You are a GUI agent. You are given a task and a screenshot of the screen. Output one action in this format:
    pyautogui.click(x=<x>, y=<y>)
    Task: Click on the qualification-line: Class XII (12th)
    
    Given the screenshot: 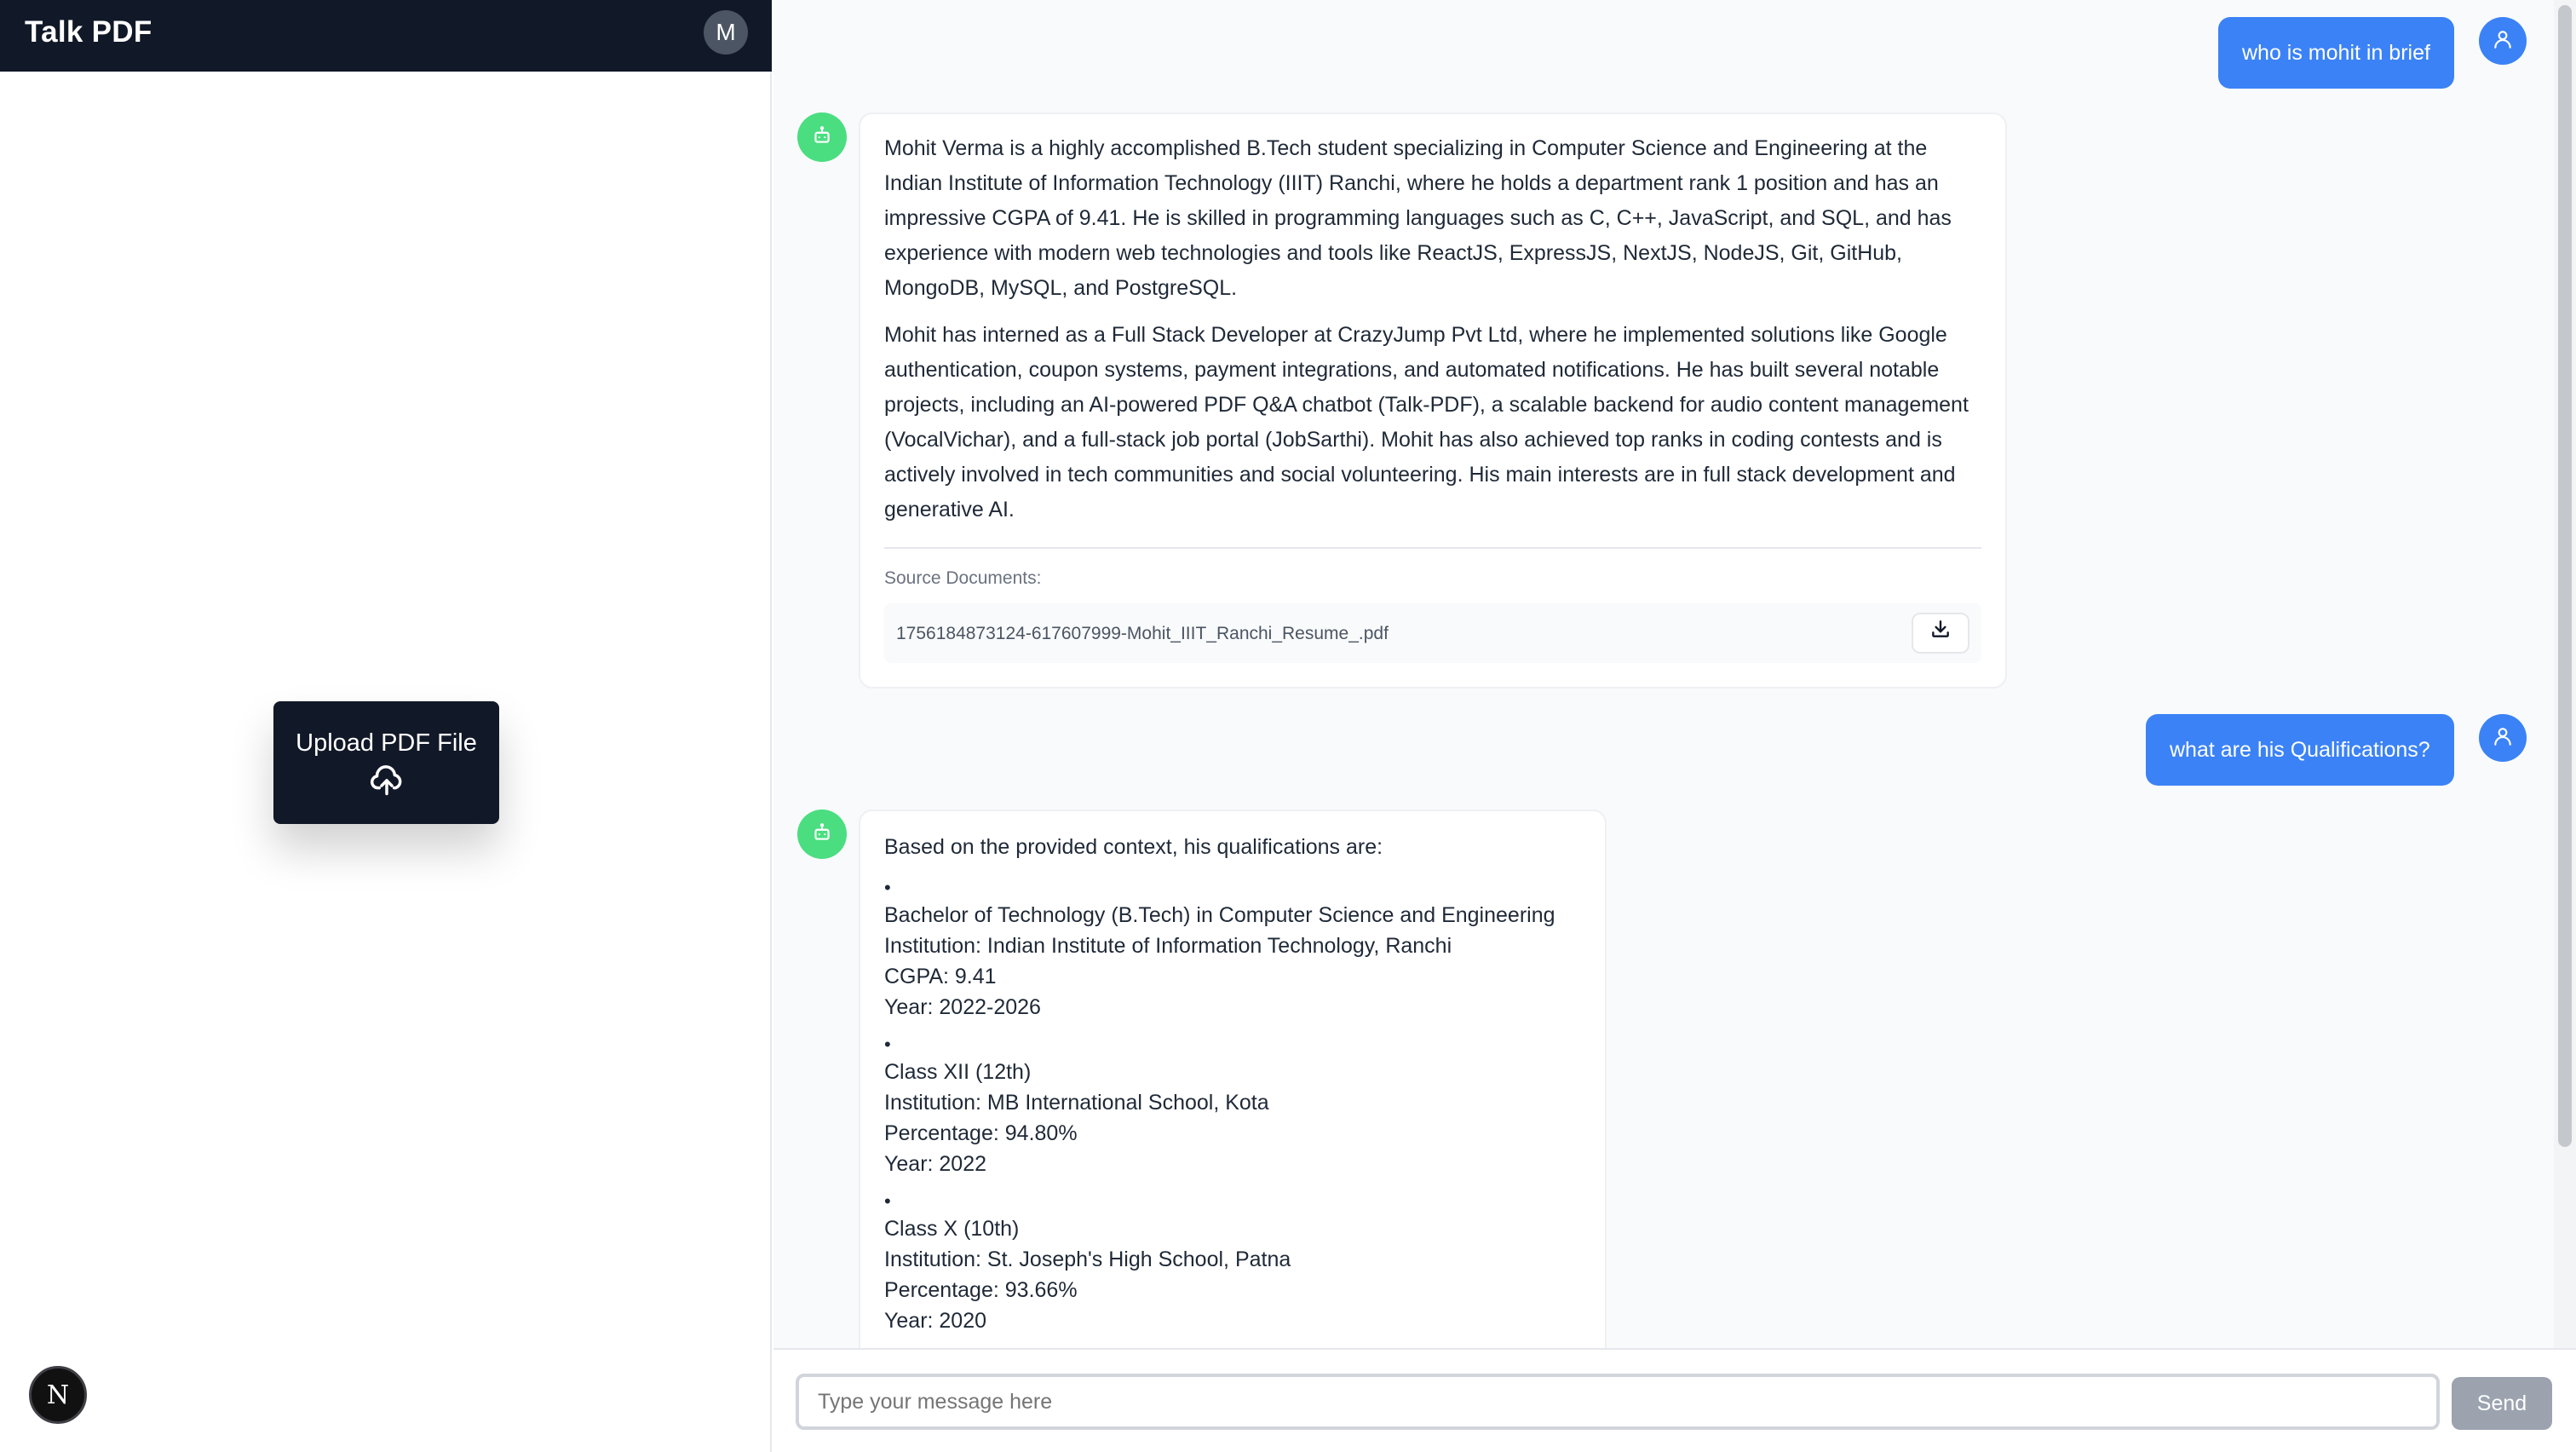 What is the action you would take?
    pyautogui.click(x=958, y=1072)
    